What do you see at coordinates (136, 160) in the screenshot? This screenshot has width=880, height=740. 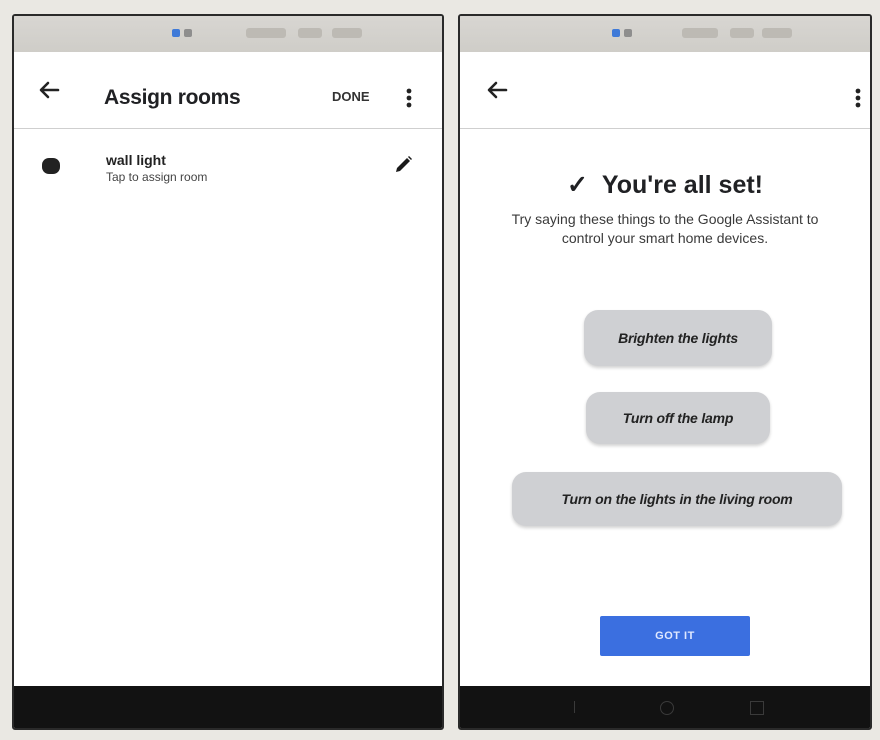 I see `device-name: wall light` at bounding box center [136, 160].